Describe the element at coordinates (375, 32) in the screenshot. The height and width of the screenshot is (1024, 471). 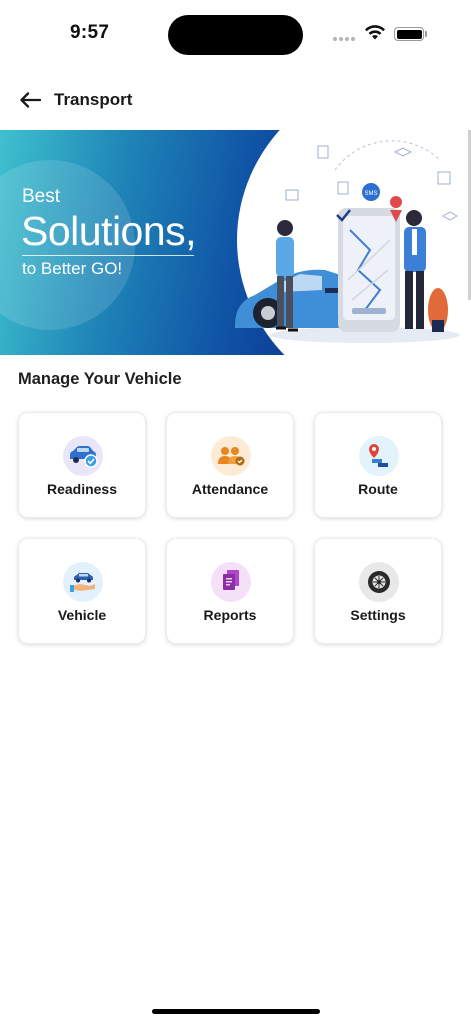
I see `wifi-icon` at that location.